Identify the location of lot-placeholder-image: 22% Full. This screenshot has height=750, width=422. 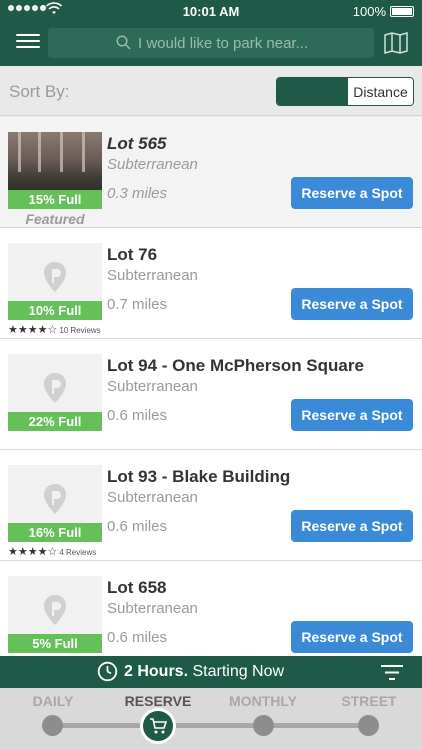
(55, 392).